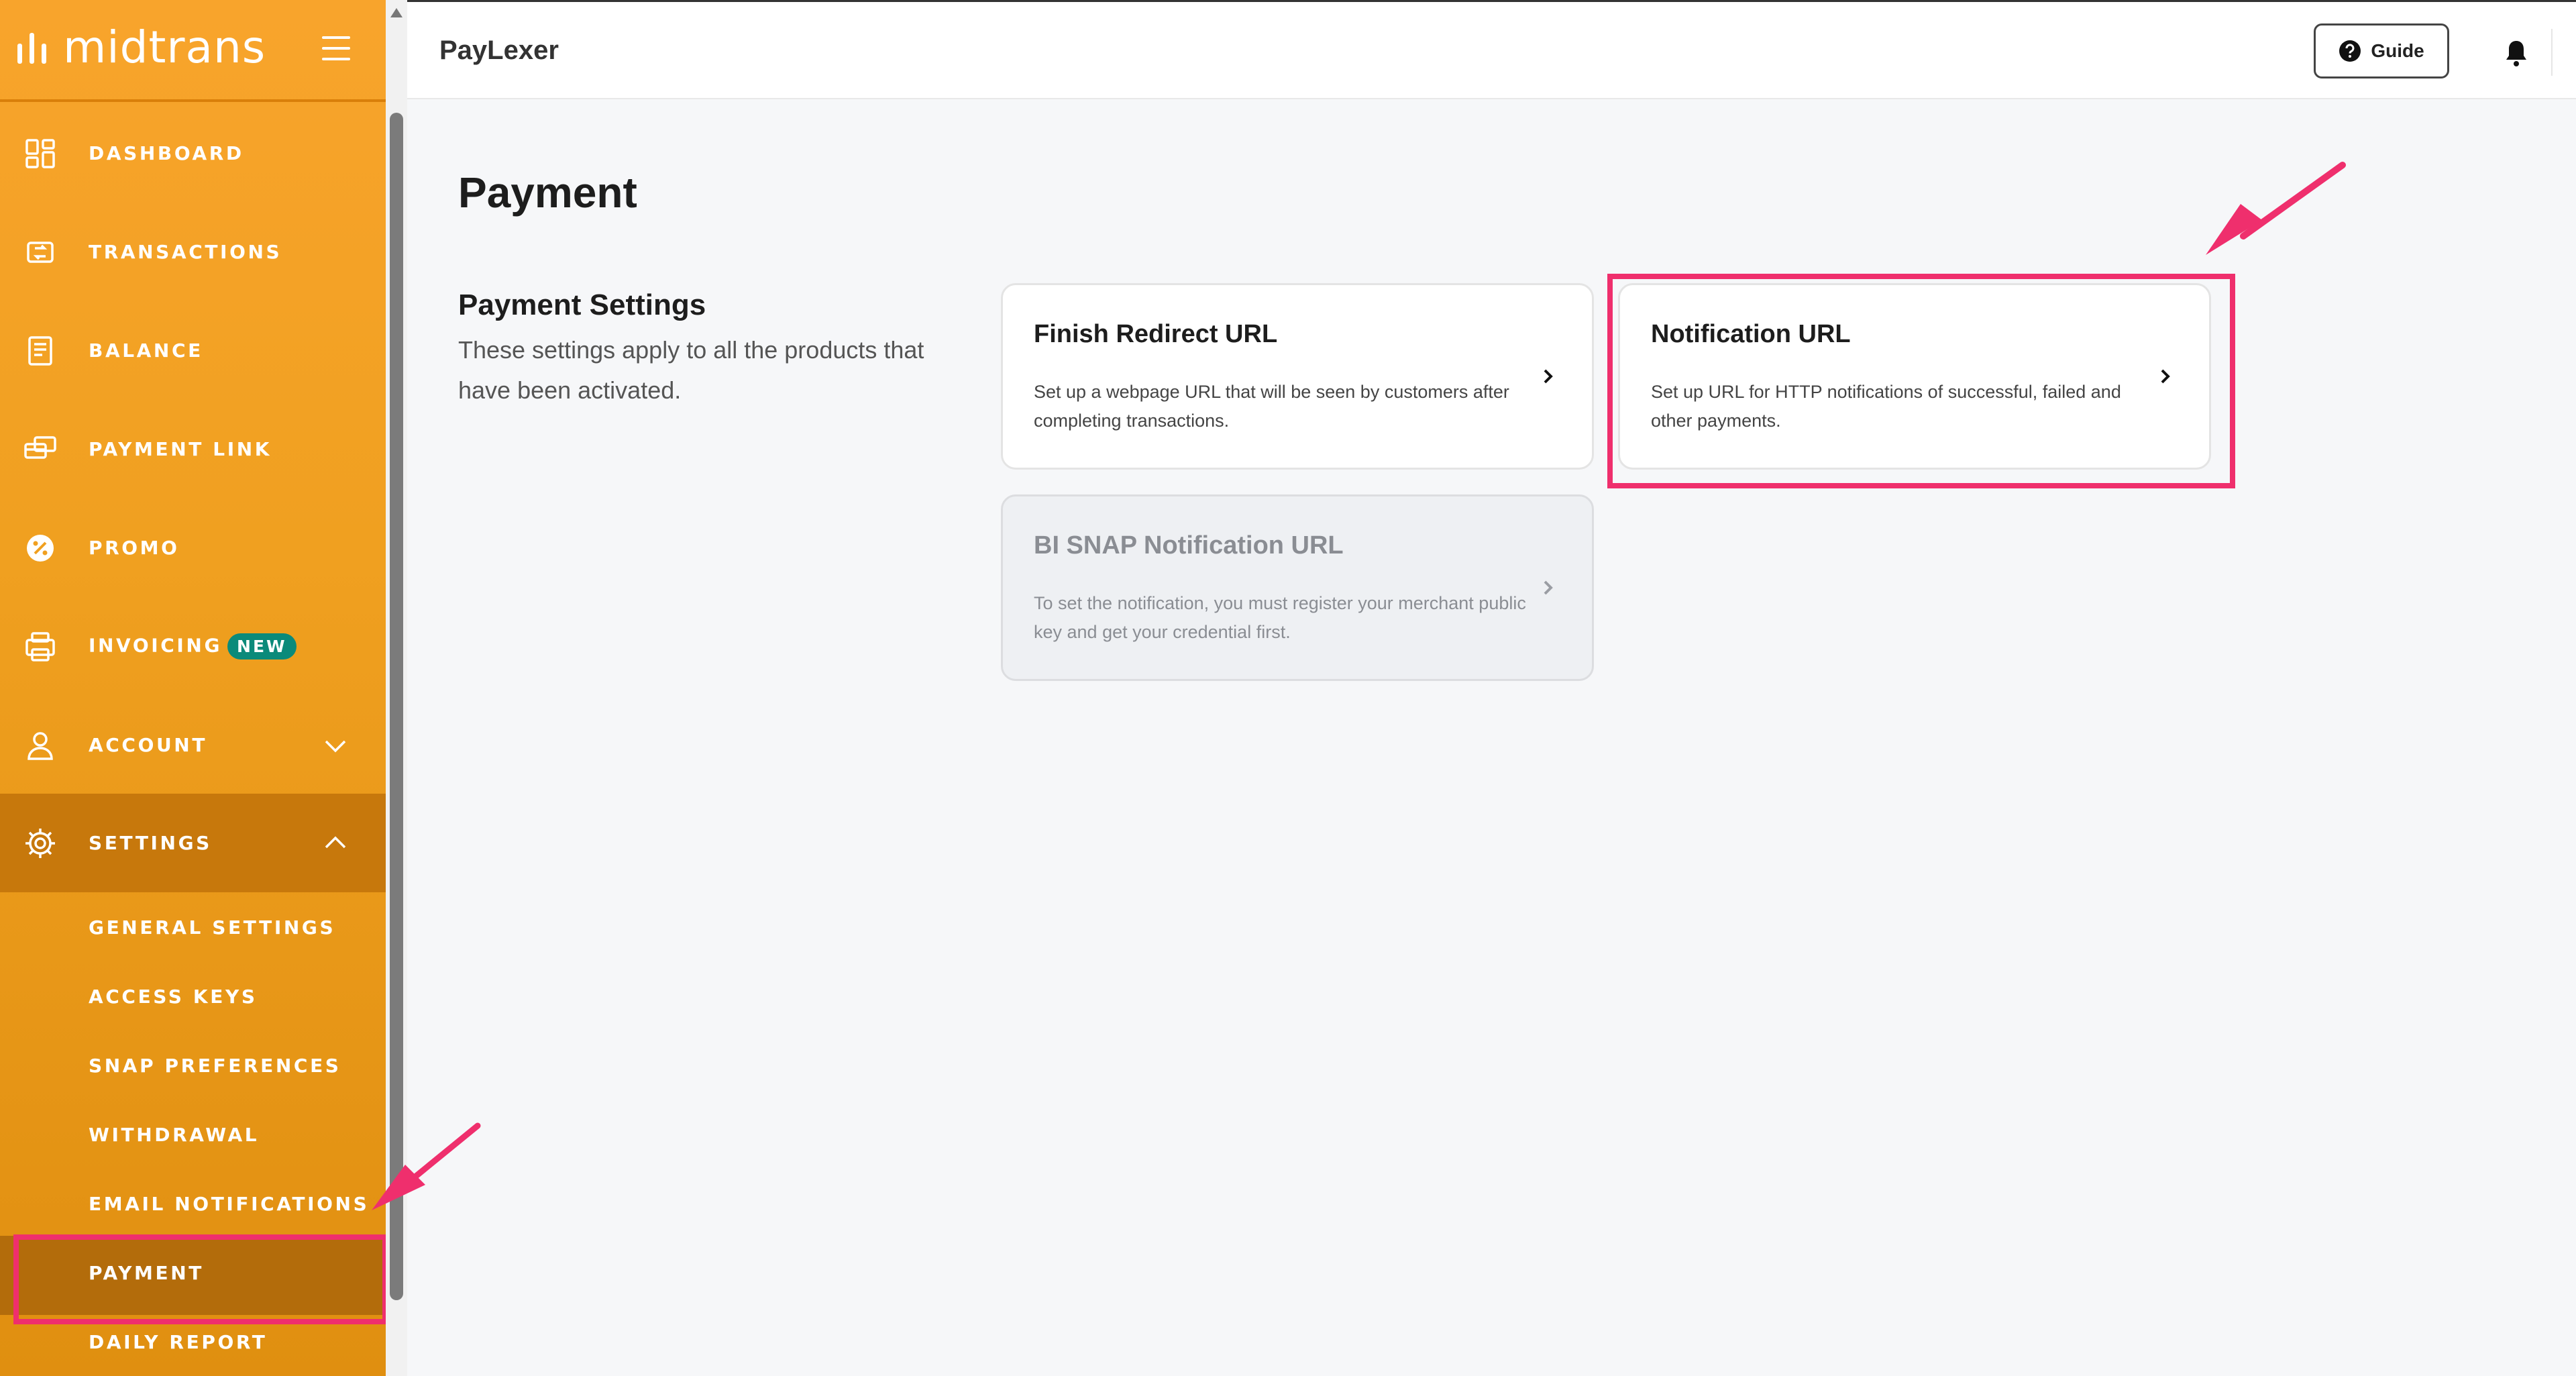  Describe the element at coordinates (180, 449) in the screenshot. I see `sidebar-item-label: PAYMENT LINK` at that location.